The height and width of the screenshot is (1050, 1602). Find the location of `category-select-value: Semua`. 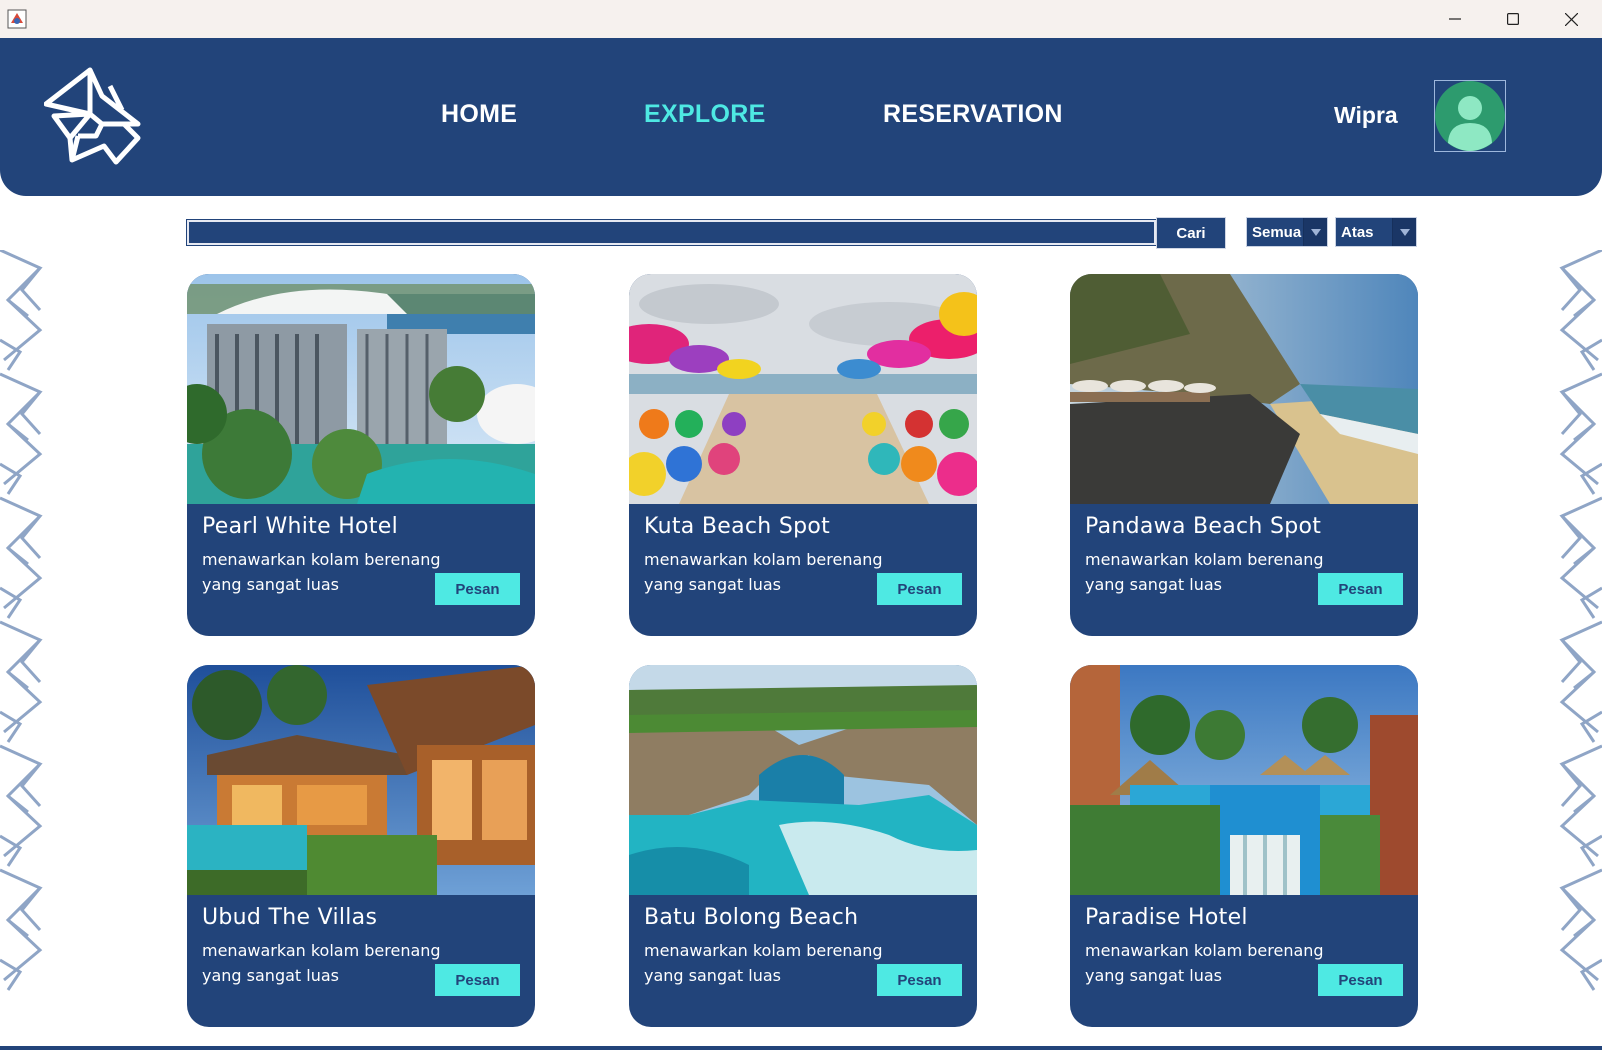

category-select-value: Semua is located at coordinates (1277, 232).